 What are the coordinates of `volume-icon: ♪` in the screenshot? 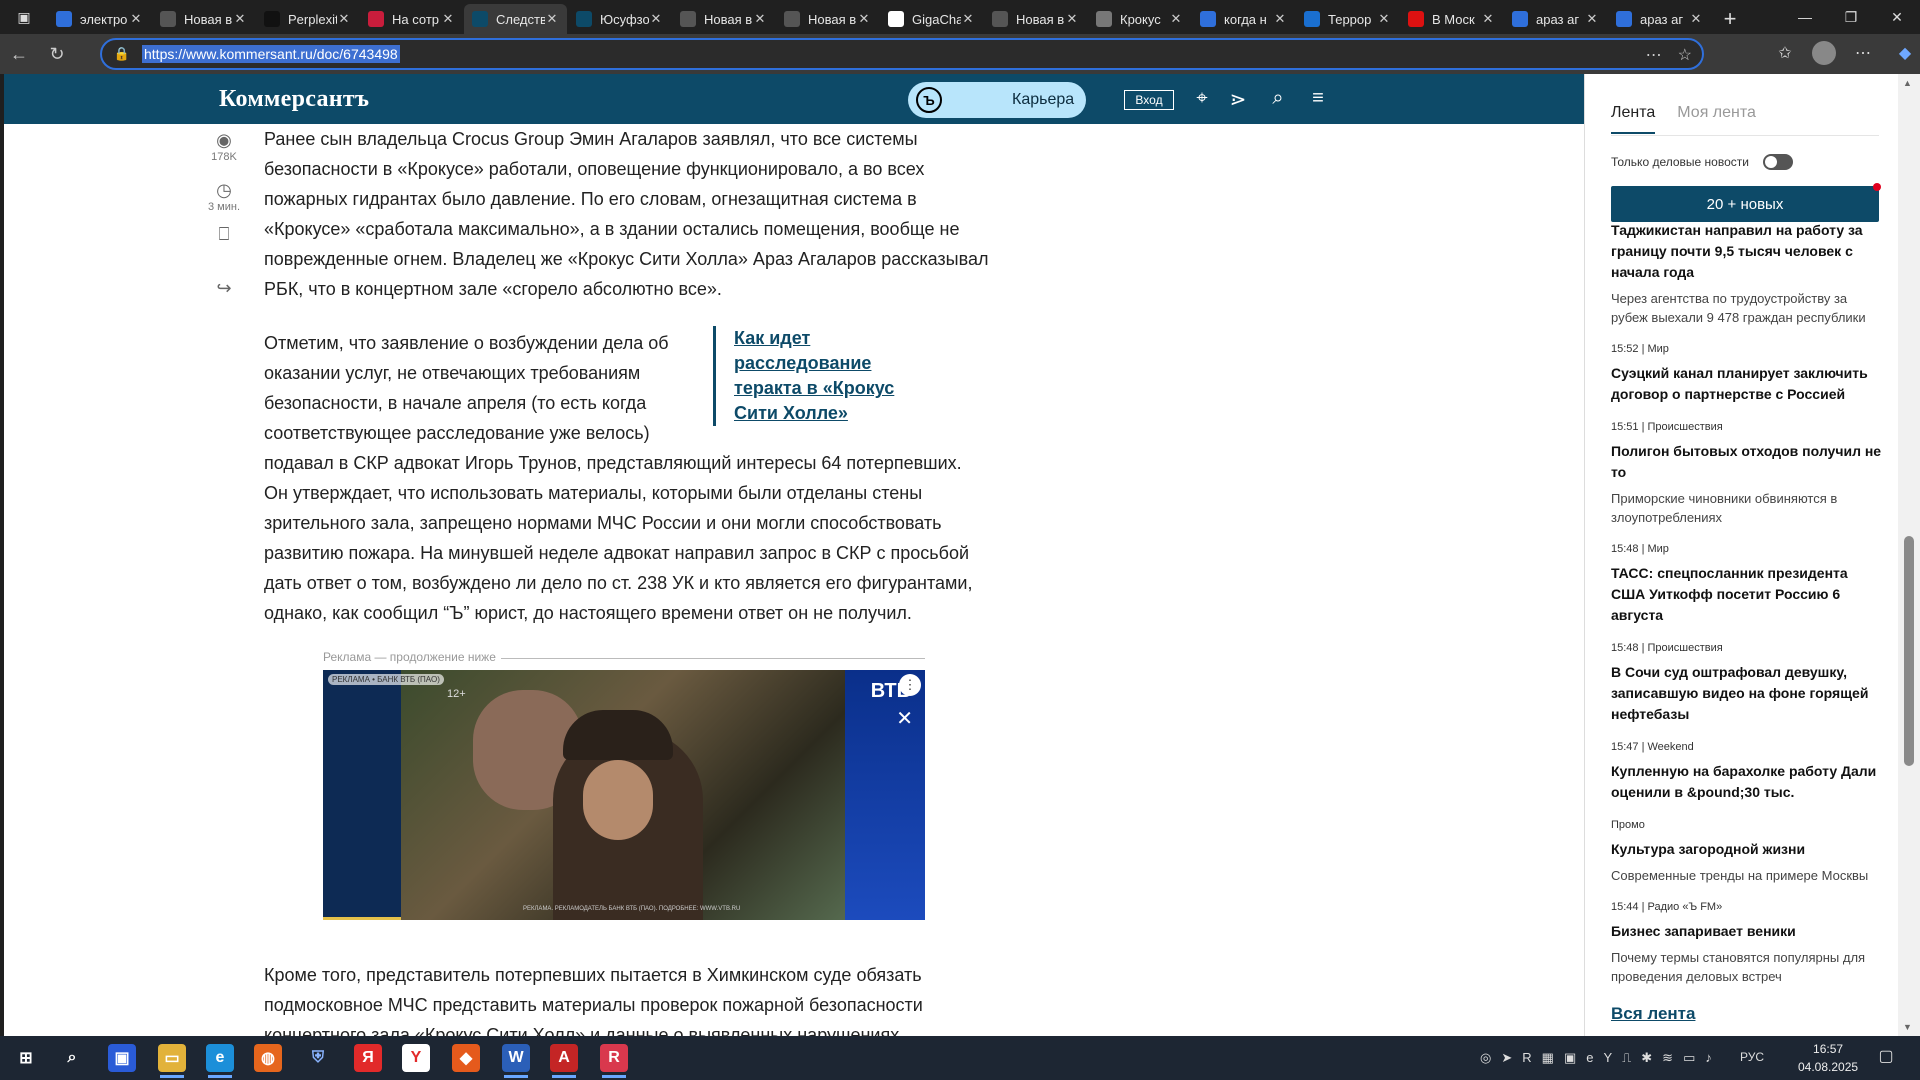 It's located at (1708, 1058).